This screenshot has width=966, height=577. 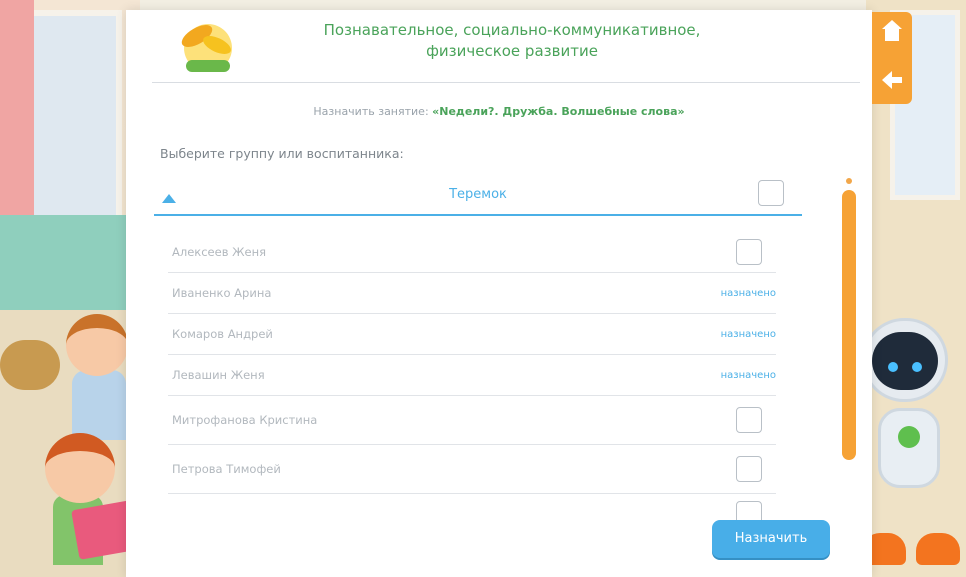 What do you see at coordinates (771, 539) in the screenshot?
I see `assign-button: Назначить` at bounding box center [771, 539].